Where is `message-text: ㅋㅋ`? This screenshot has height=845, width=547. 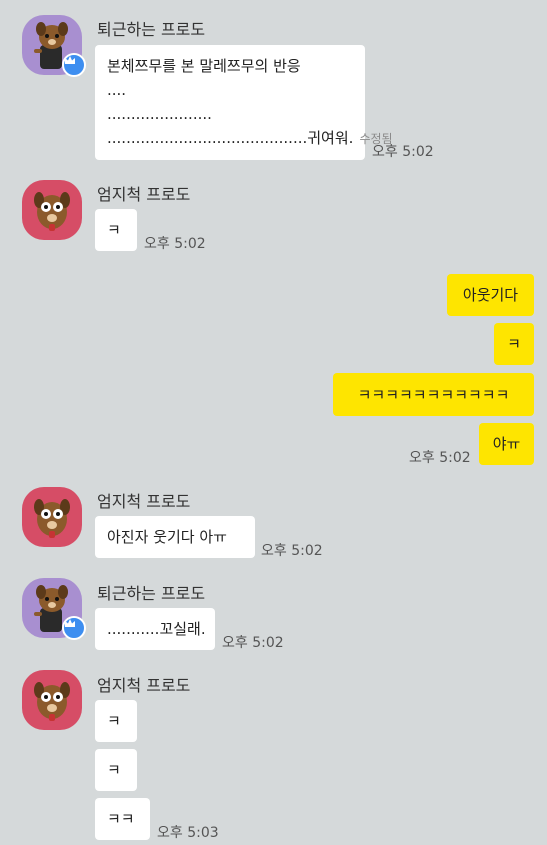 message-text: ㅋㅋ is located at coordinates (121, 819).